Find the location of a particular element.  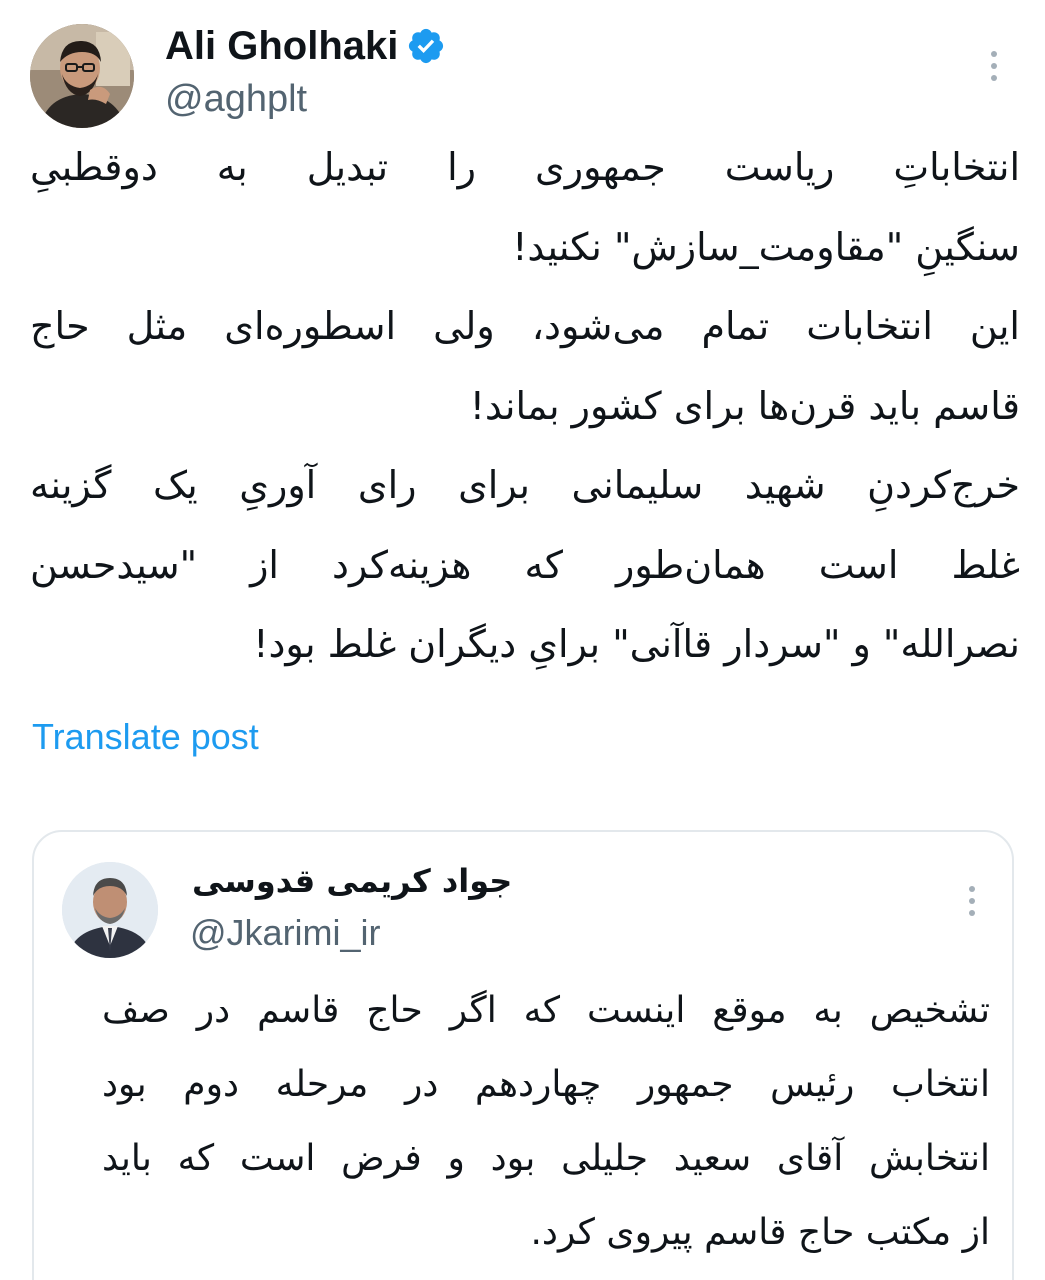

quoted-text-line: از مکتب حاج قاسم پیروی کرد. is located at coordinates (760, 1232).